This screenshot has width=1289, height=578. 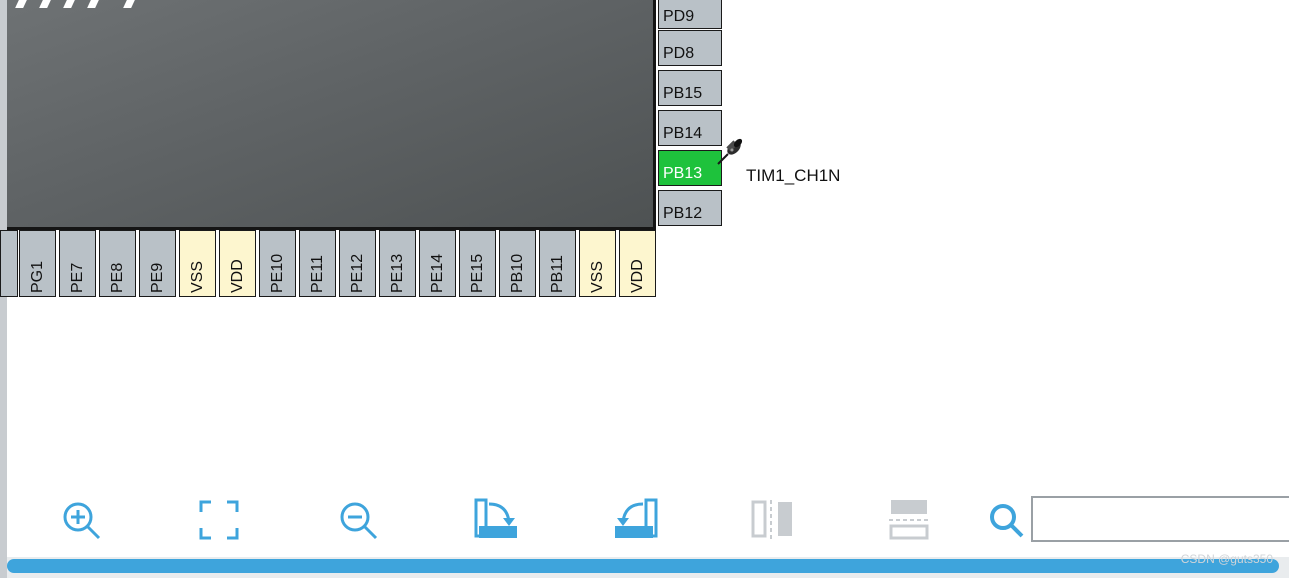 What do you see at coordinates (793, 175) in the screenshot?
I see `pin-signal-label: TIM1_CH1N` at bounding box center [793, 175].